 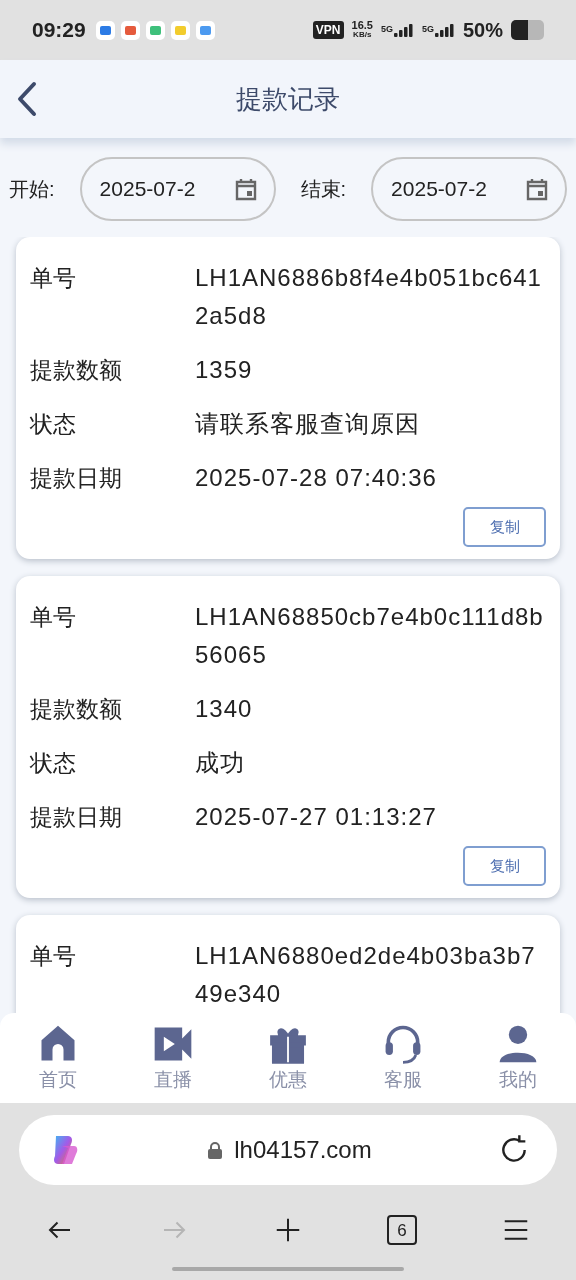 What do you see at coordinates (518, 1058) in the screenshot?
I see `tab-bar-item: 我的` at bounding box center [518, 1058].